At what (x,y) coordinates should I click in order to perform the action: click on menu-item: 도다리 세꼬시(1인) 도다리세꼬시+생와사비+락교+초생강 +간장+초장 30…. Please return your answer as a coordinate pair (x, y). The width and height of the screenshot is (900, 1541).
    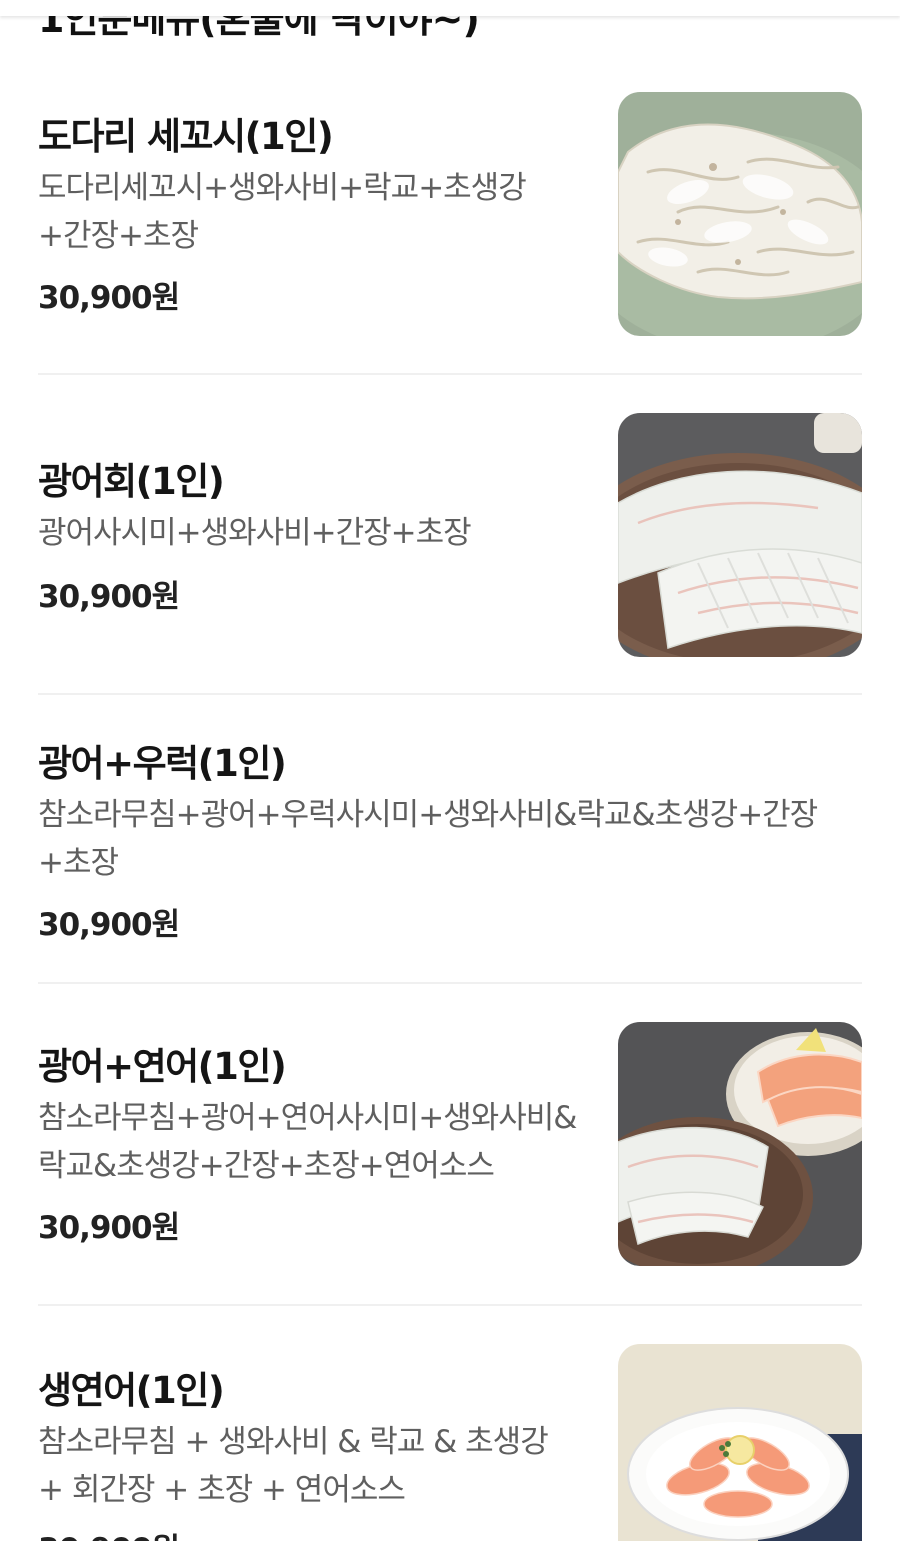
    Looking at the image, I should click on (450, 214).